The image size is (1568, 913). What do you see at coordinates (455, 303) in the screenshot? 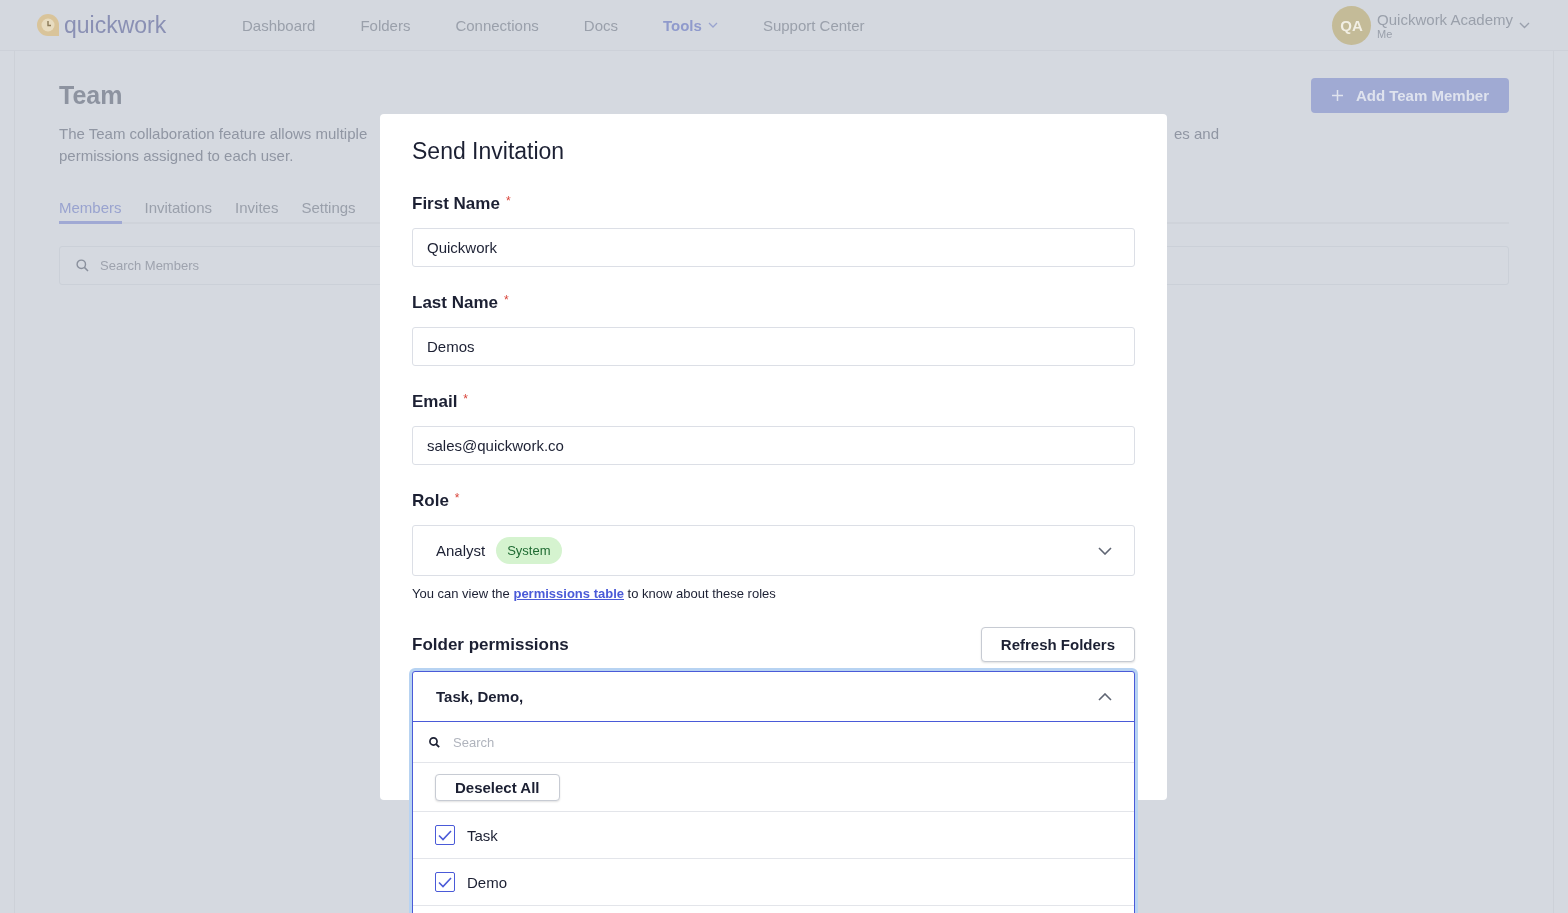
I see `field-label: Last Name` at bounding box center [455, 303].